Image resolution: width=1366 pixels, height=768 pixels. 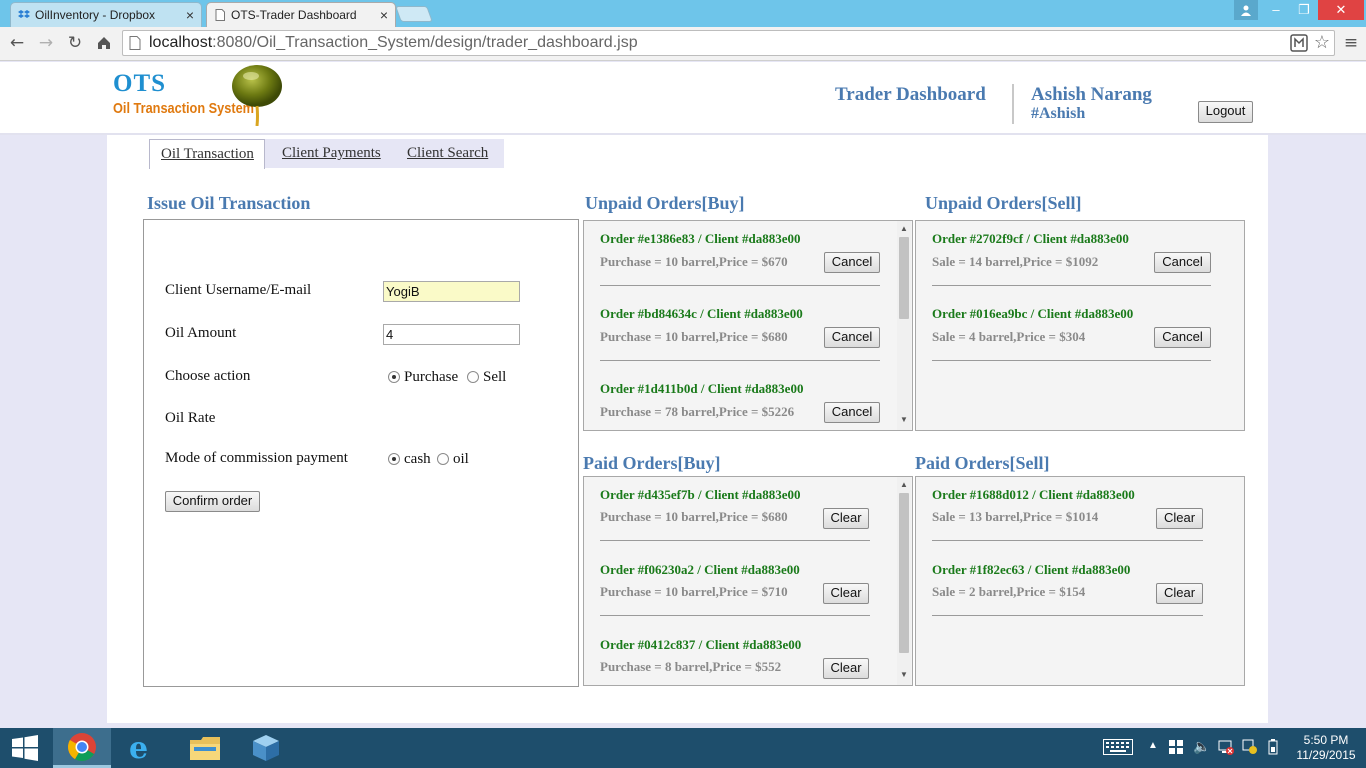 I want to click on oil-radio, so click(x=443, y=459).